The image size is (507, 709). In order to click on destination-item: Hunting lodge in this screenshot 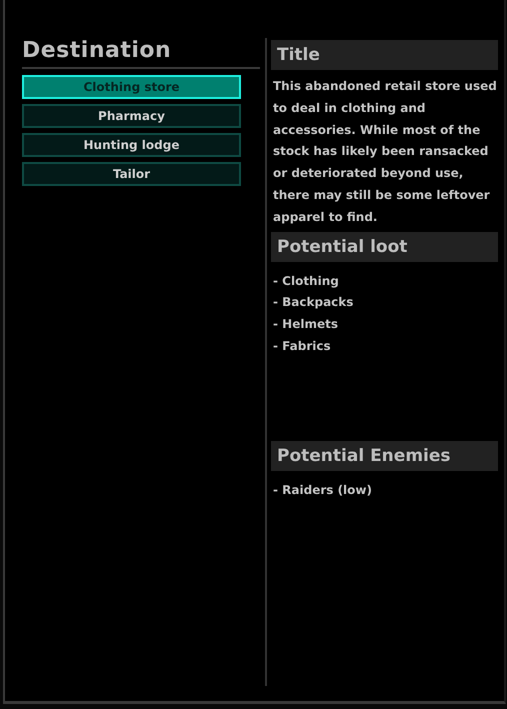, I will do `click(131, 145)`.